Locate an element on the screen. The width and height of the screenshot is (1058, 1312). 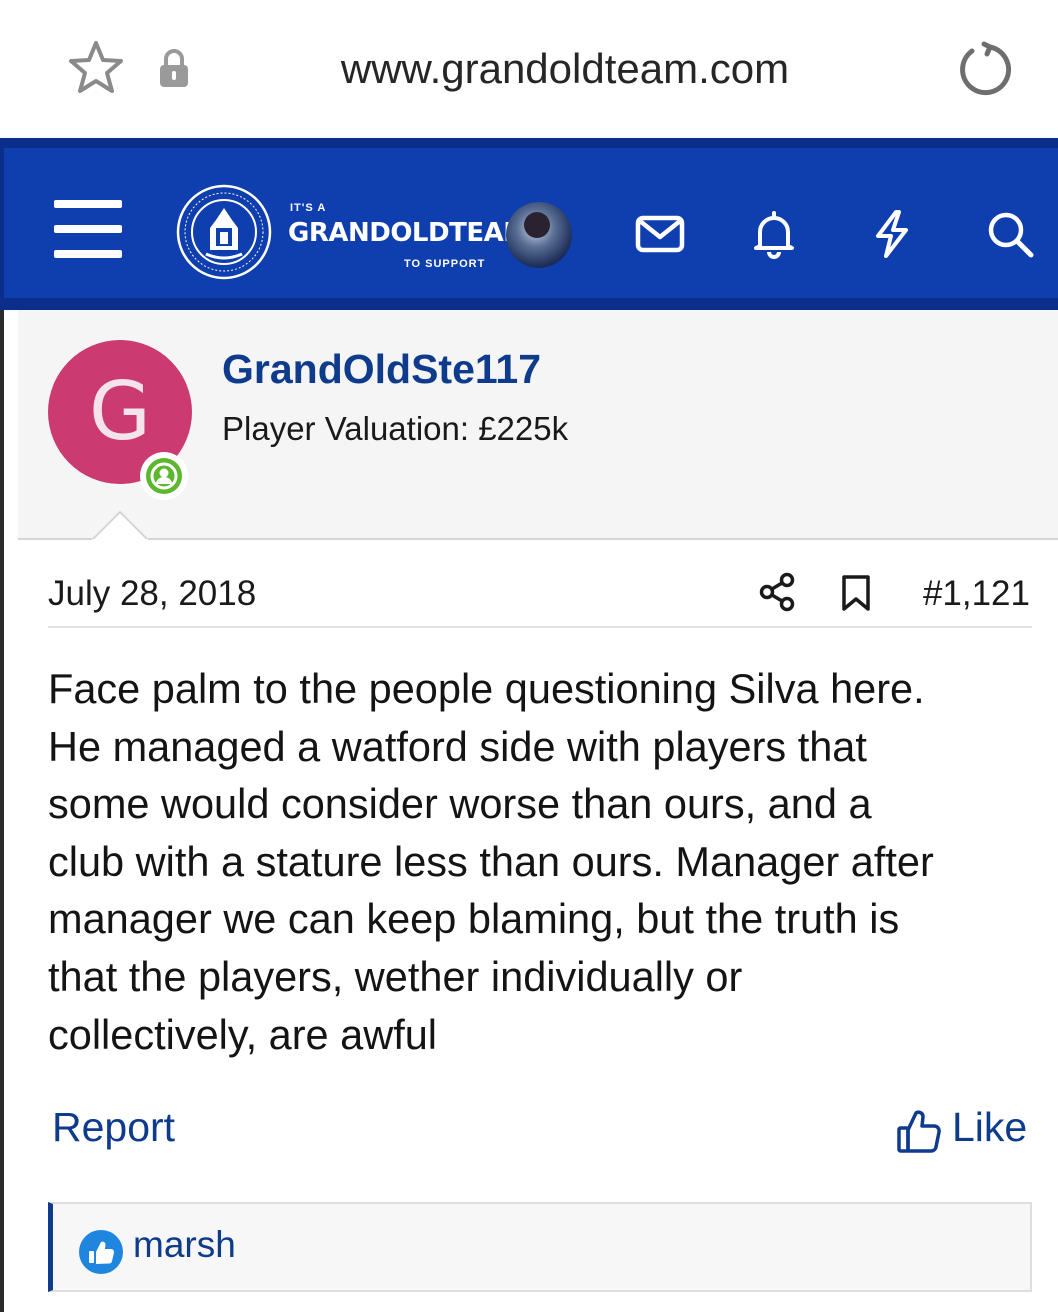
divider is located at coordinates (540, 627).